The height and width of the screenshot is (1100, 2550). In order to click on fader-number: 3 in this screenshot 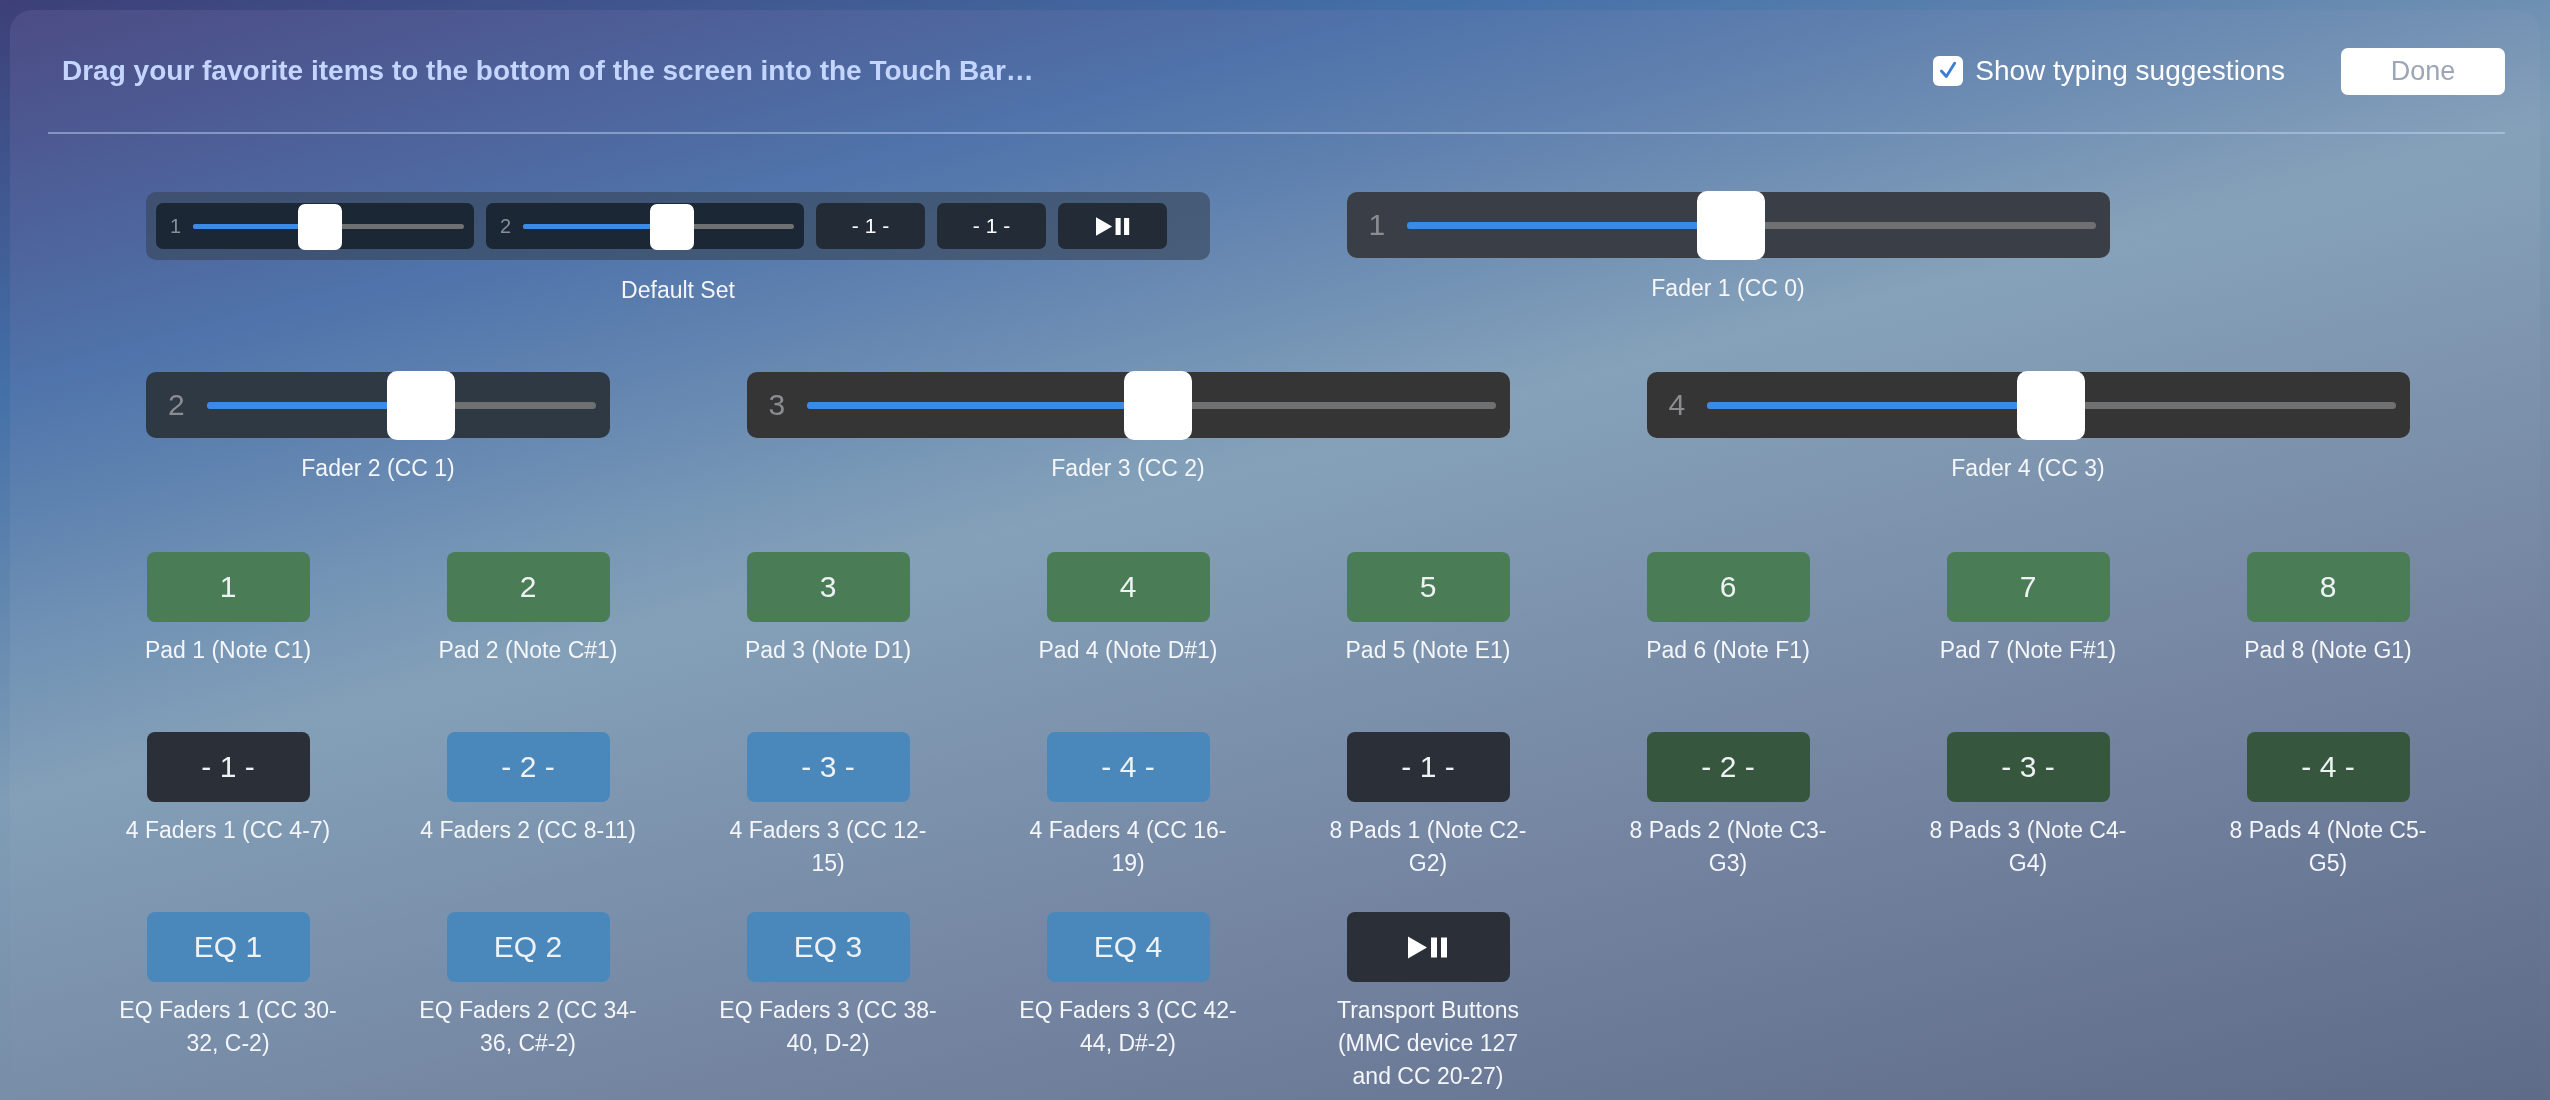, I will do `click(777, 405)`.